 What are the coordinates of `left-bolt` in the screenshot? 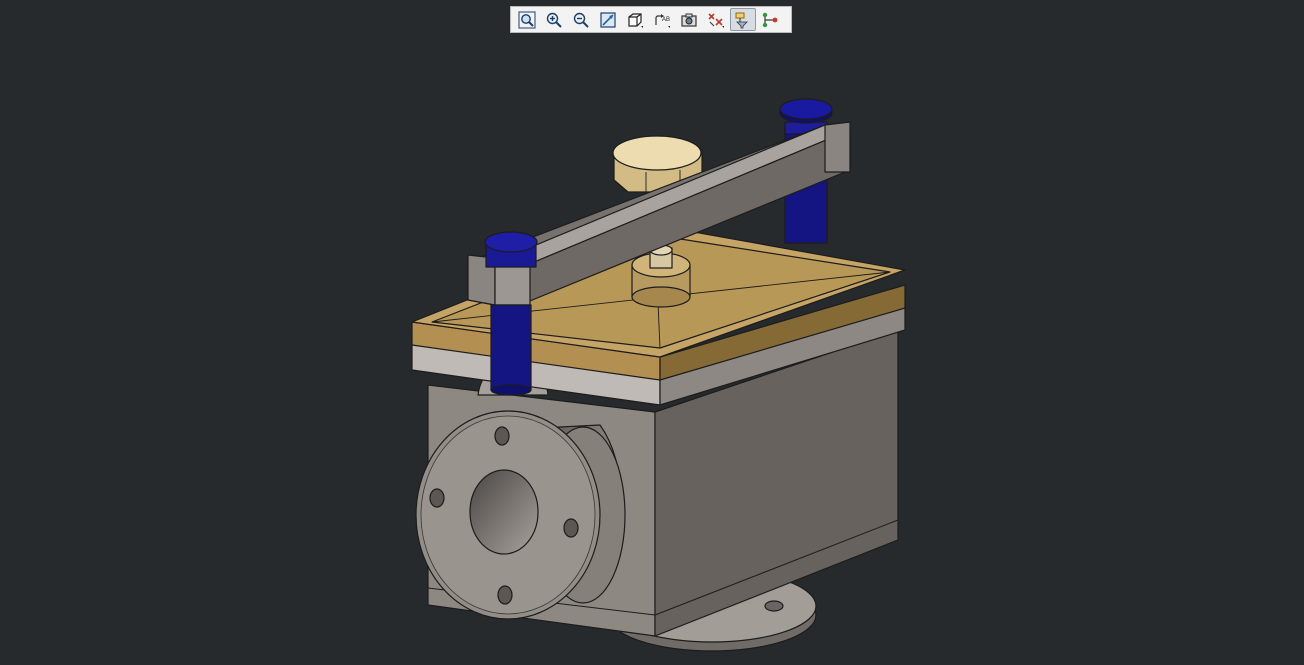 It's located at (511, 313).